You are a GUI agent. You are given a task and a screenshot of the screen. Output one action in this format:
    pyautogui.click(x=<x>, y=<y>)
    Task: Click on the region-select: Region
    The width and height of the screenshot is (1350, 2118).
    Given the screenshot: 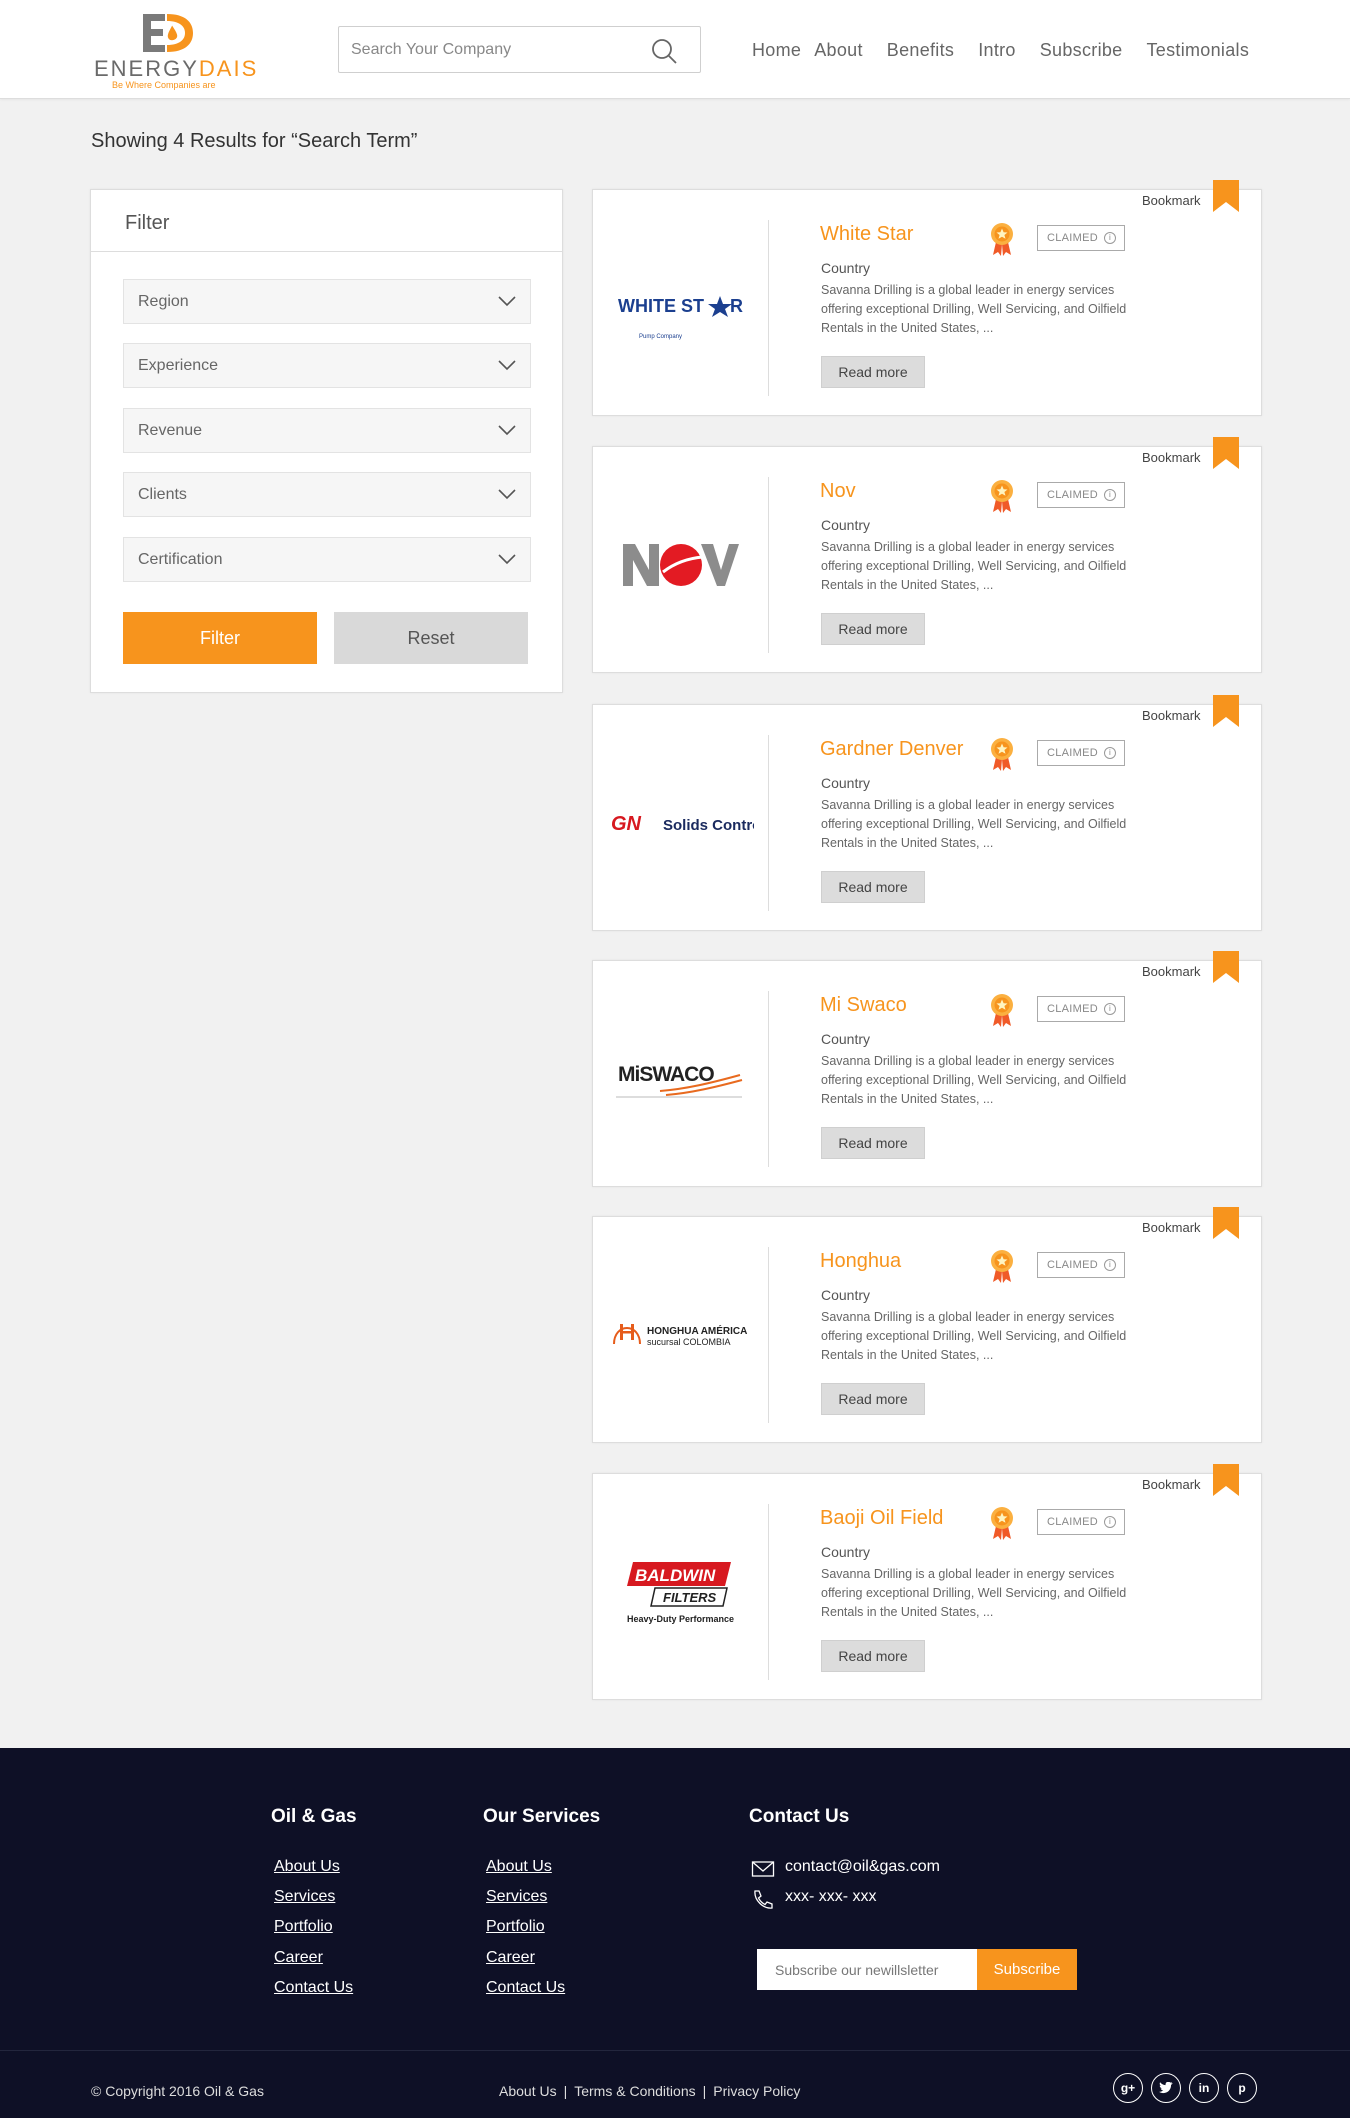 What is the action you would take?
    pyautogui.click(x=327, y=301)
    